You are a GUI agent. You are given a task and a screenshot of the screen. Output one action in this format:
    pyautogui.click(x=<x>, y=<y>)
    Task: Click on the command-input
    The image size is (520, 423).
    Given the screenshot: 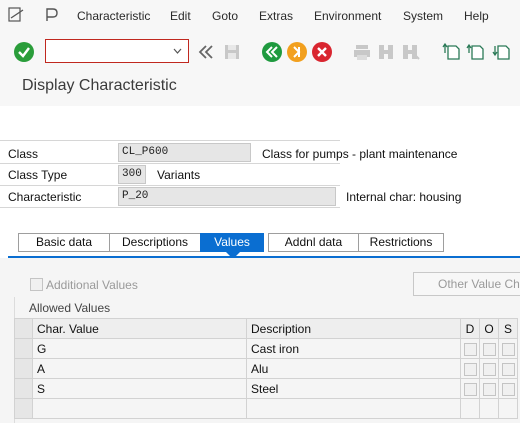 What is the action you would take?
    pyautogui.click(x=111, y=52)
    